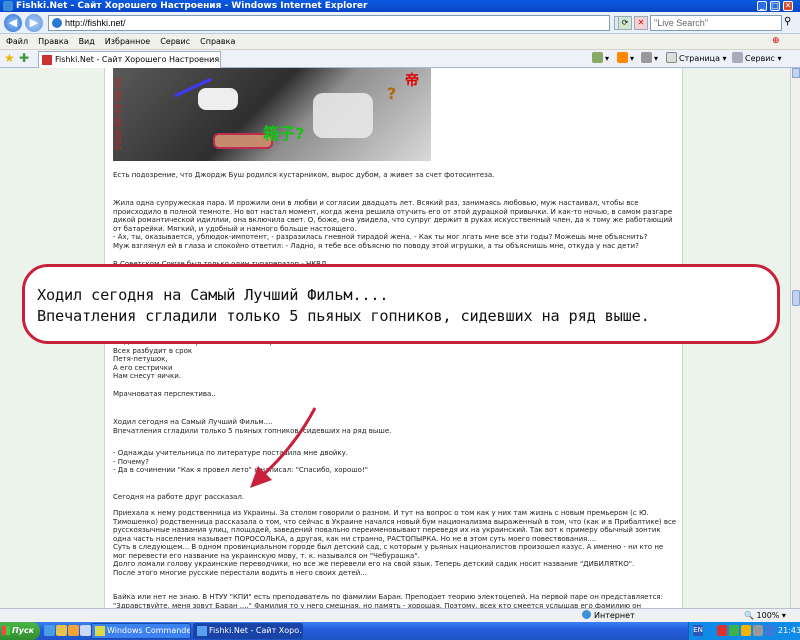  What do you see at coordinates (625, 23) in the screenshot?
I see `refresh-icon: ⟳` at bounding box center [625, 23].